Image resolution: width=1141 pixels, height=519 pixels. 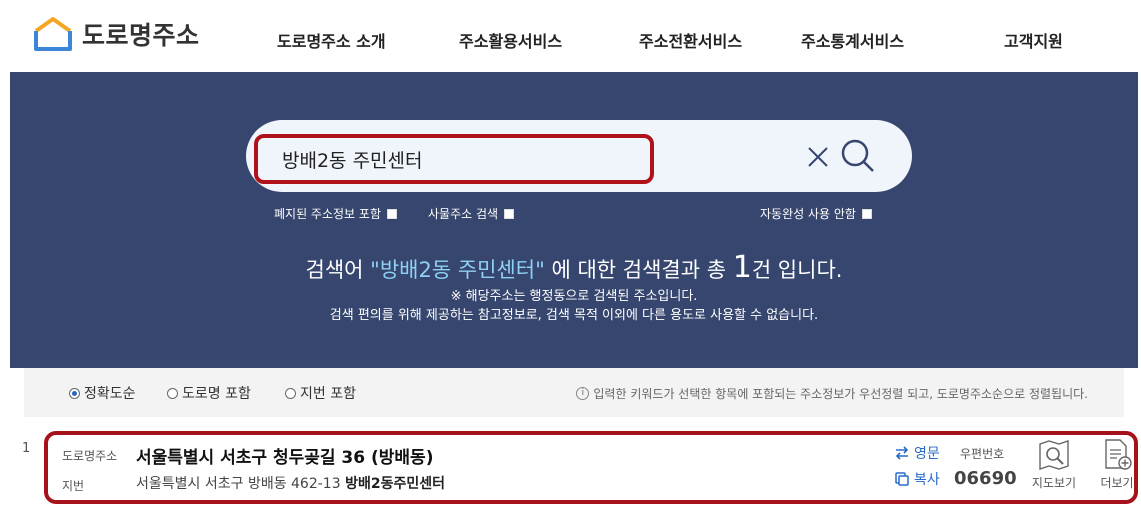 I want to click on swap-icon, so click(x=902, y=453).